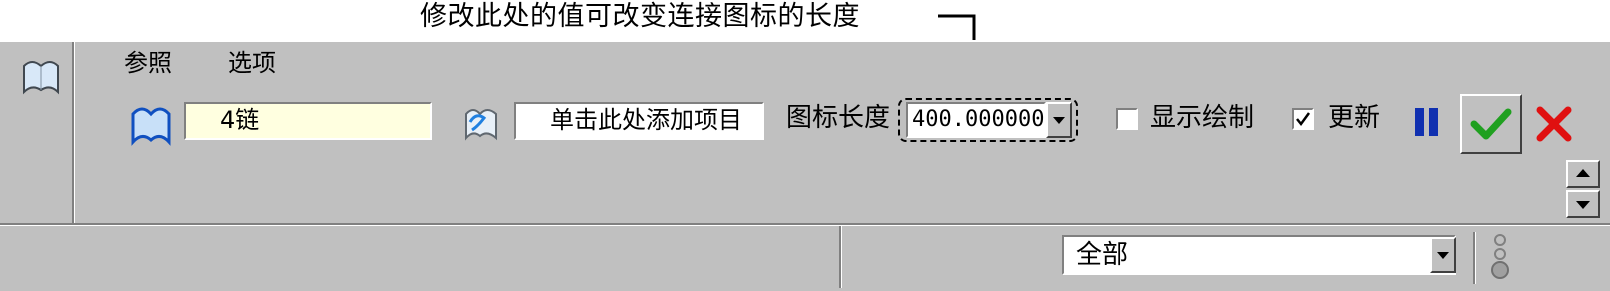 Image resolution: width=1610 pixels, height=291 pixels. Describe the element at coordinates (1500, 256) in the screenshot. I see `status-light-icon` at that location.